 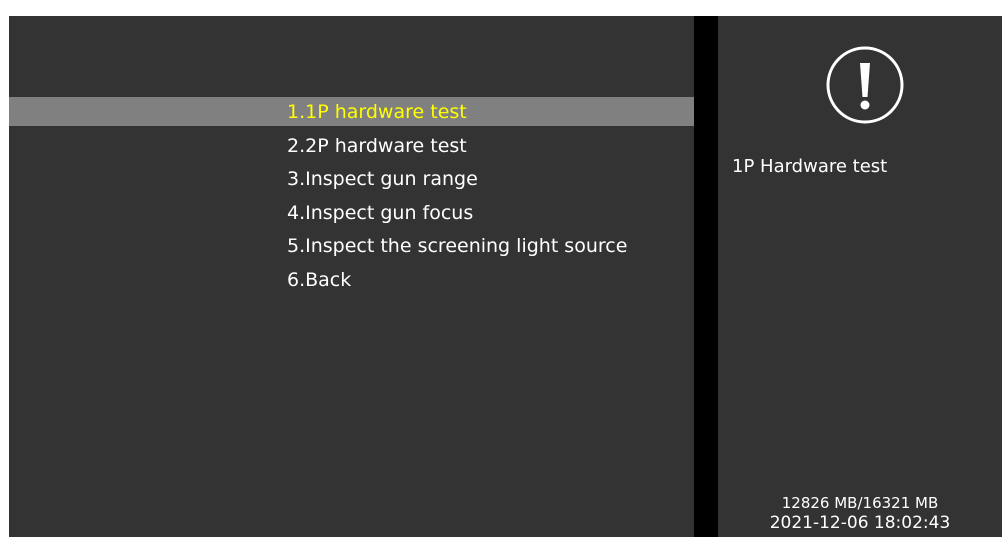 What do you see at coordinates (457, 249) in the screenshot?
I see `menu-item-inspect-light-source: 5.Inspect the screening light source` at bounding box center [457, 249].